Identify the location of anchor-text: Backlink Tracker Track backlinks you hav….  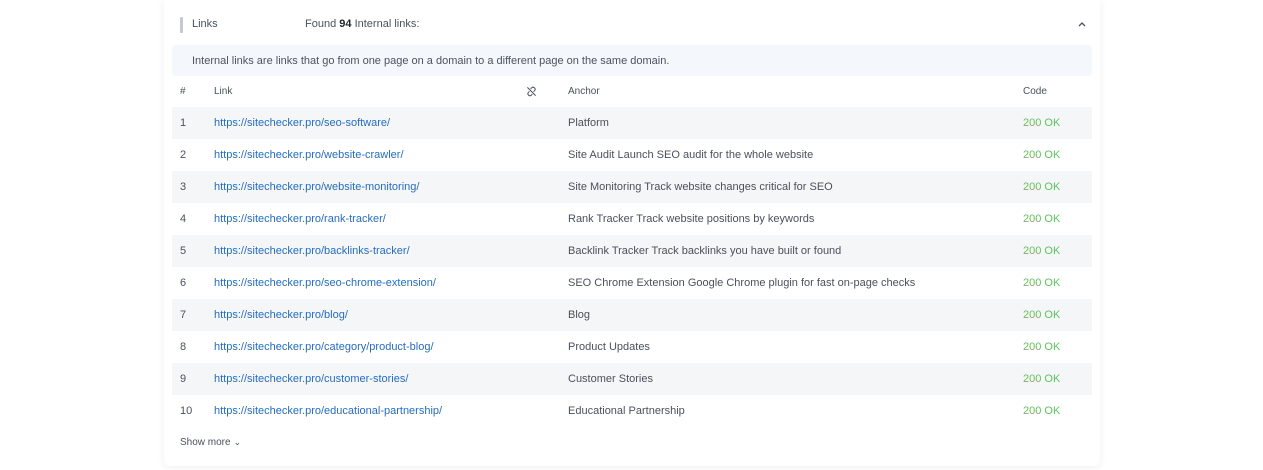
(705, 251).